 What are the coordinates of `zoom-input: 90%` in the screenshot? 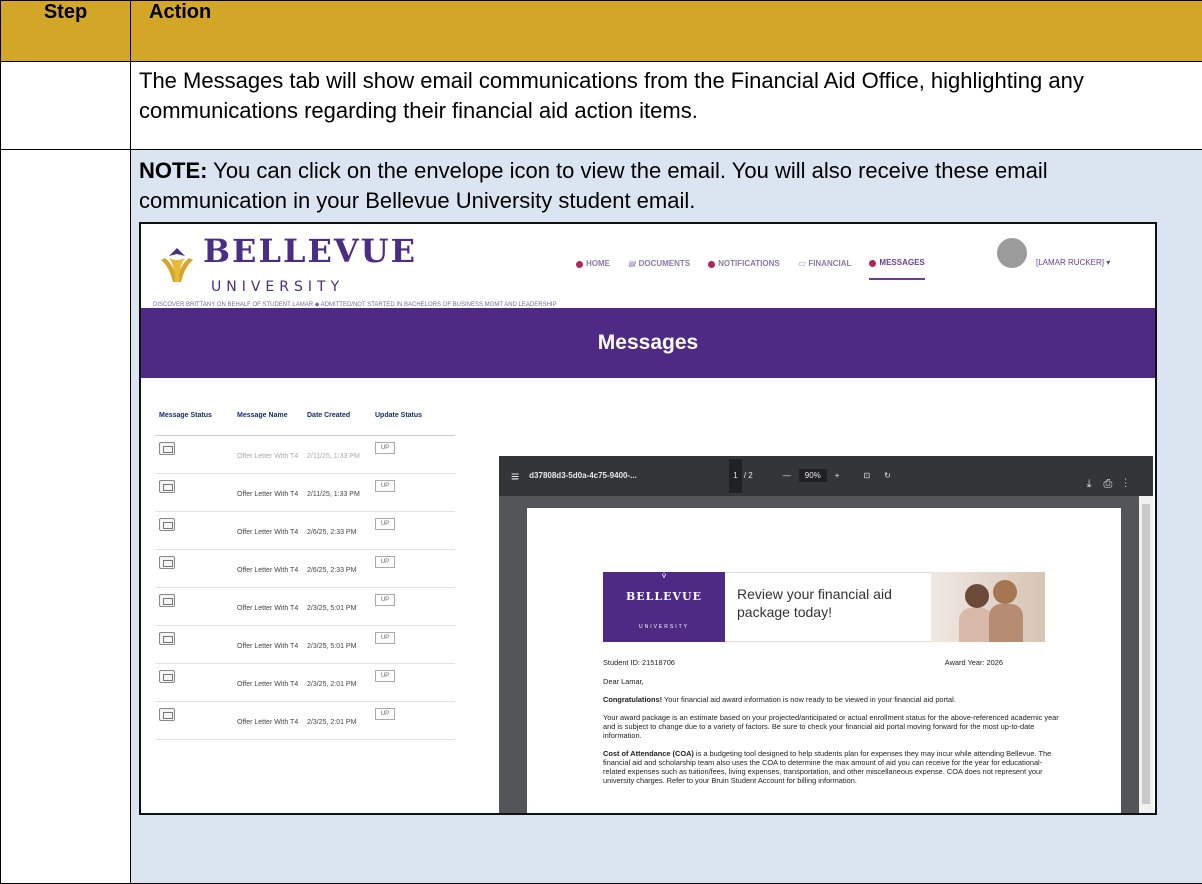 It's located at (813, 475).